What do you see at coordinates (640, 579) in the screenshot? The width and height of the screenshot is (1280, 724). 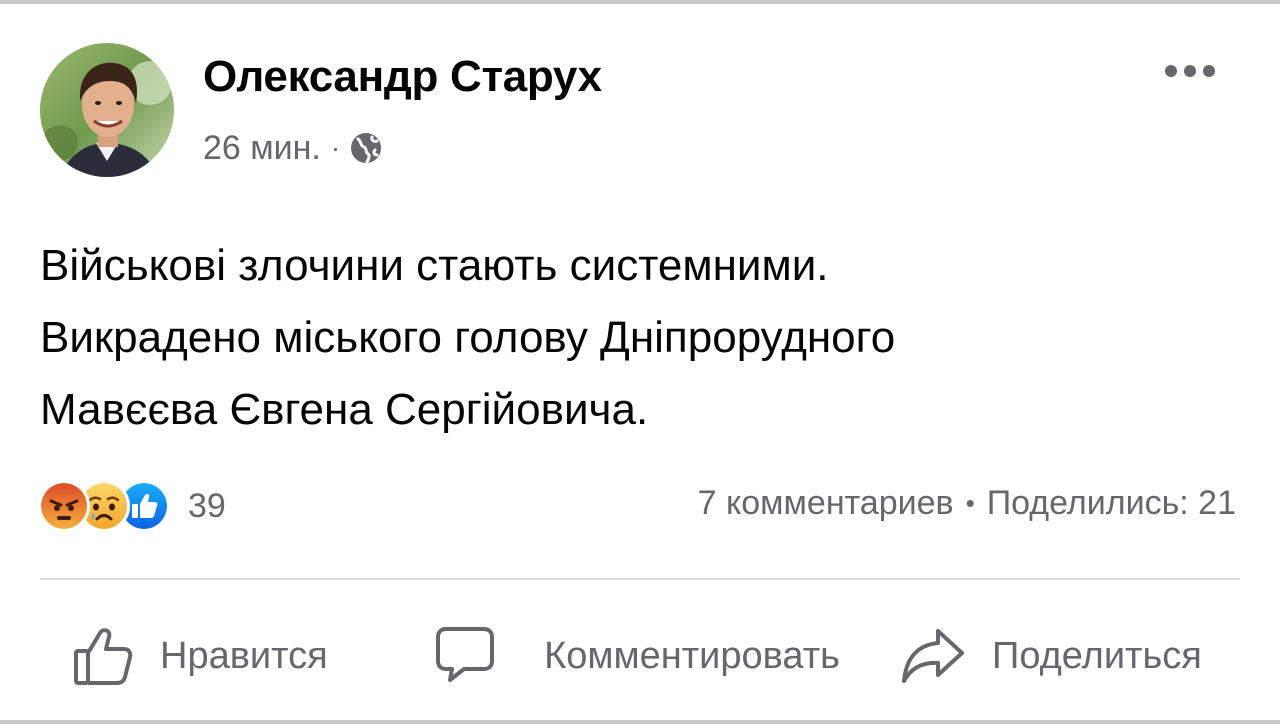 I see `actions-divider` at bounding box center [640, 579].